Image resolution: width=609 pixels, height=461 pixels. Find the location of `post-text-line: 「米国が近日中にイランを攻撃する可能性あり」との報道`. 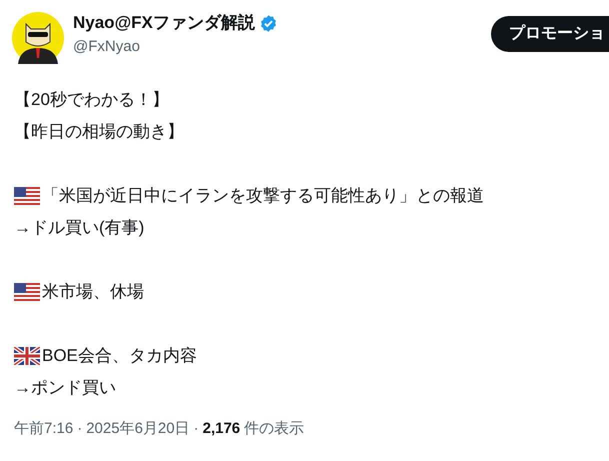

post-text-line: 「米国が近日中にイランを攻撃する可能性あり」との報道 is located at coordinates (263, 196).